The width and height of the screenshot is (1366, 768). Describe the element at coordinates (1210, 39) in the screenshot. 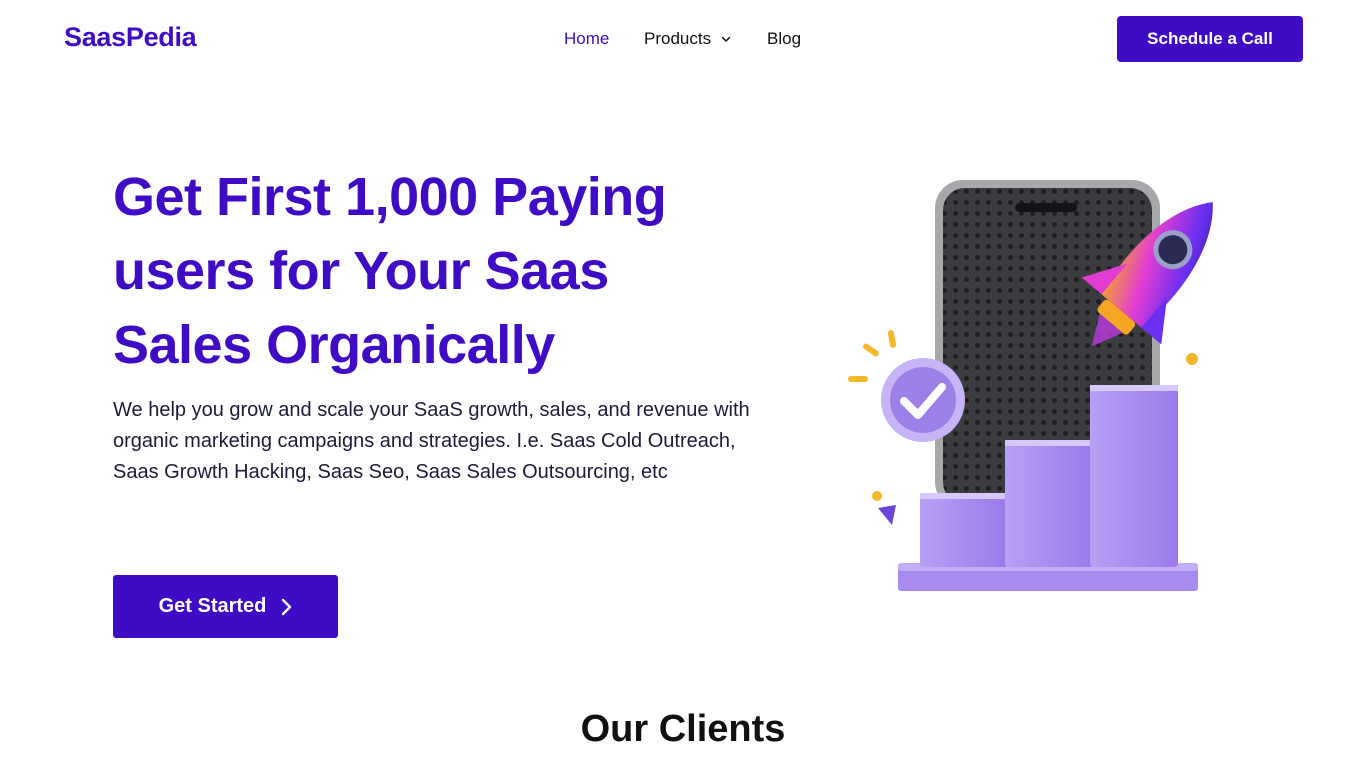

I see `schedule-call-button: Schedule a Call` at that location.